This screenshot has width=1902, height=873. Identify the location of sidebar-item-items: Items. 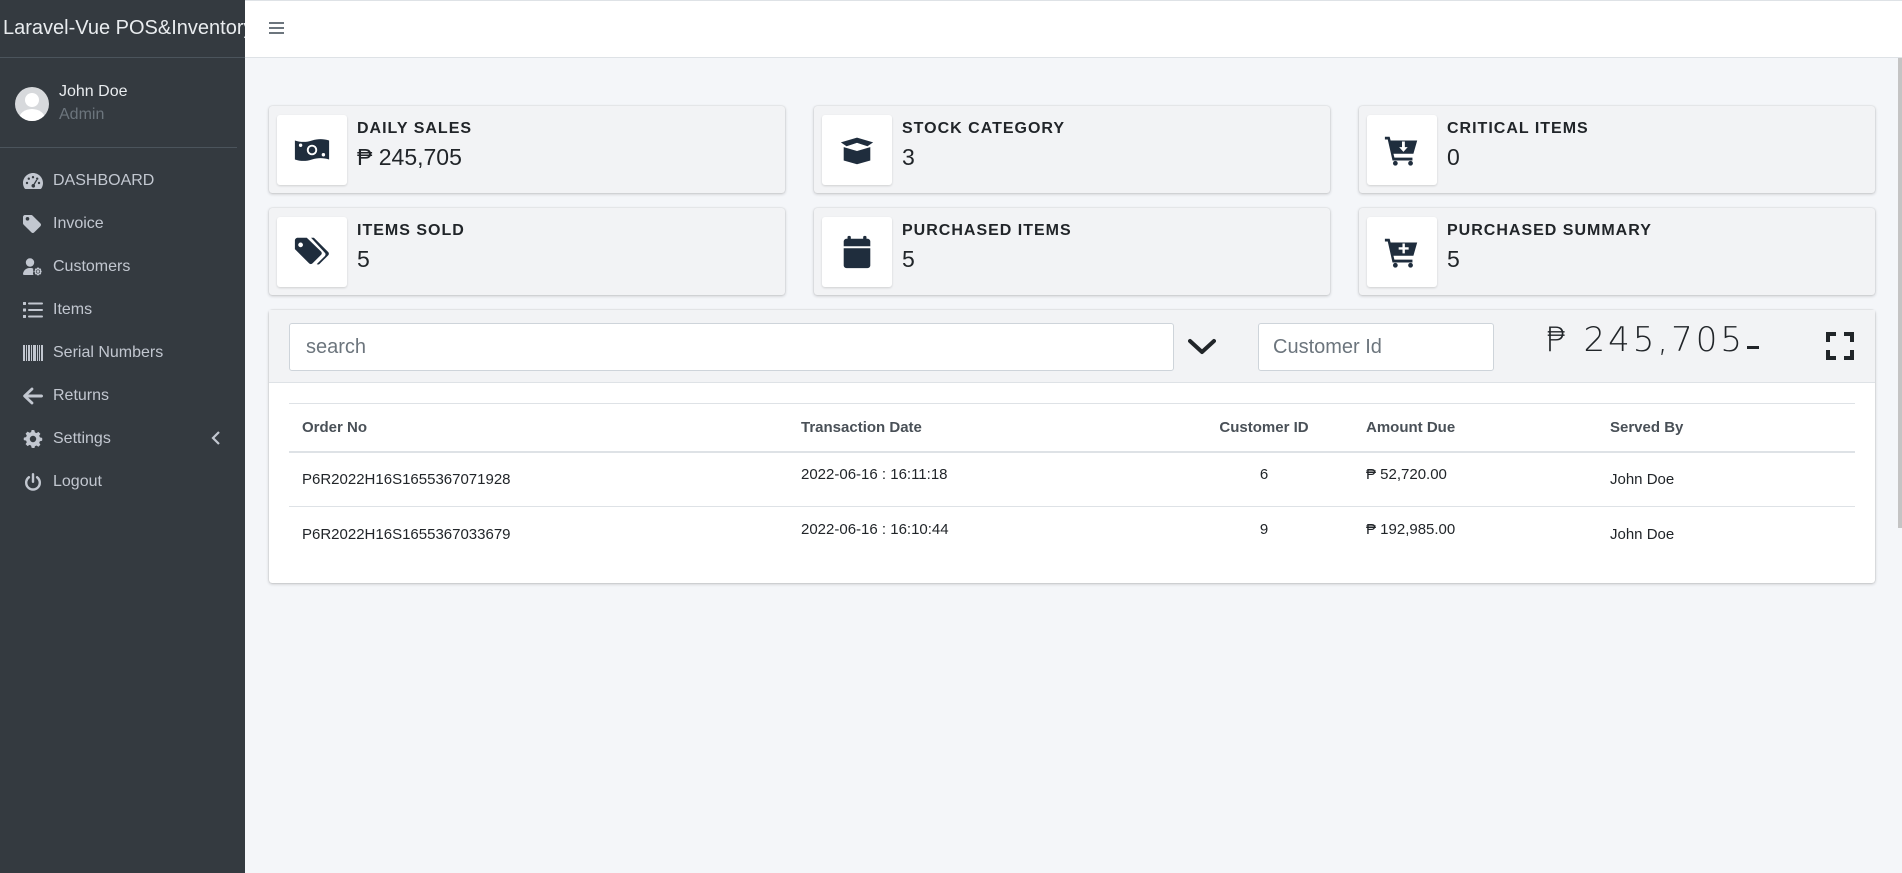
(122, 309).